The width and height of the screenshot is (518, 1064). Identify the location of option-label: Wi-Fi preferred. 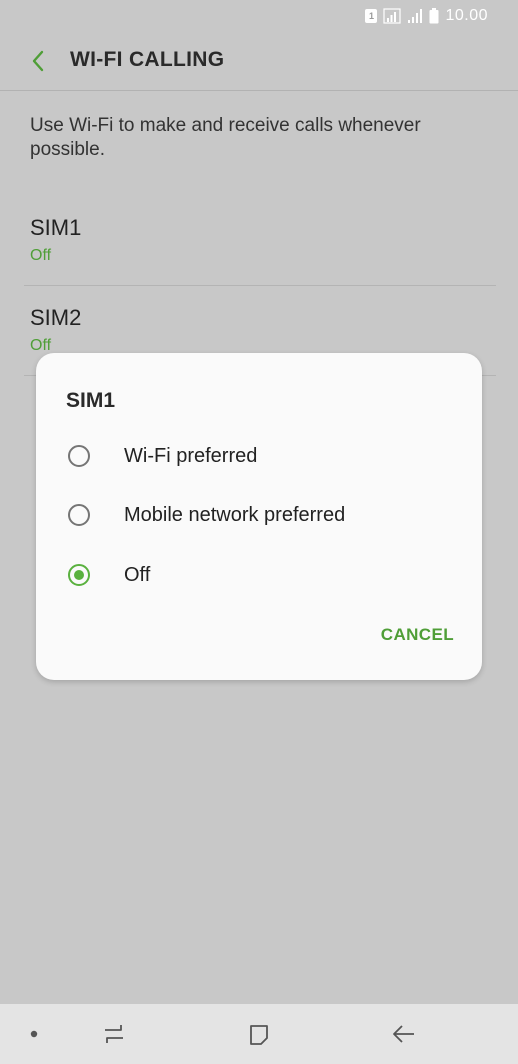
(191, 456).